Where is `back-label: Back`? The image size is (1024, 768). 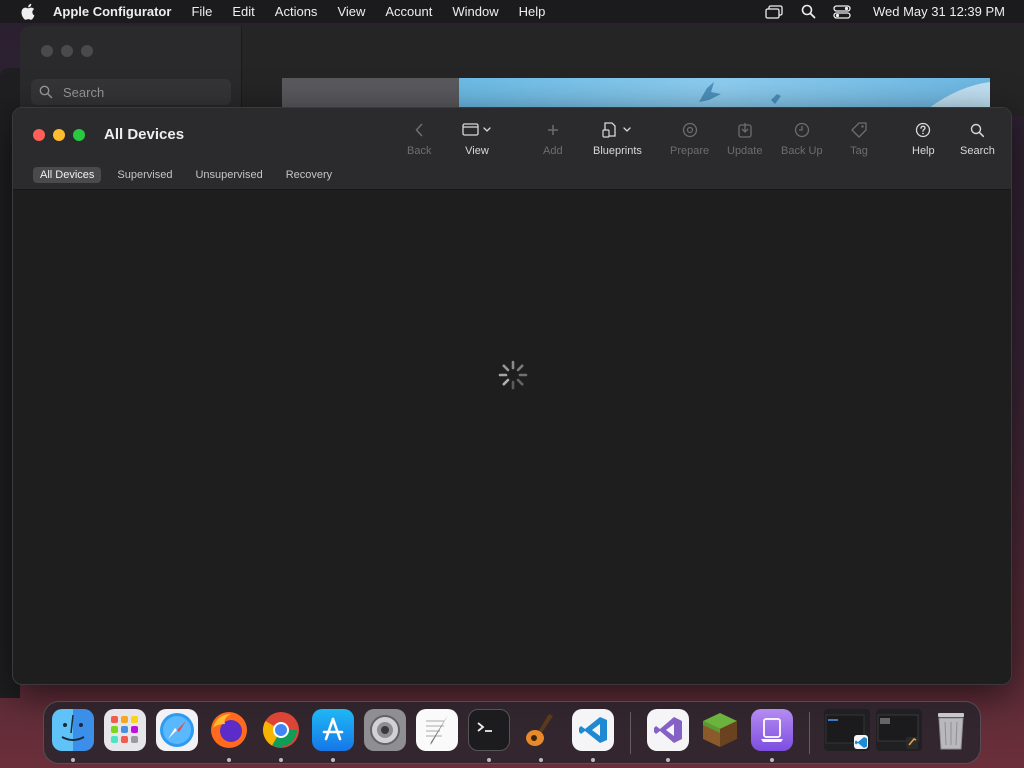
back-label: Back is located at coordinates (419, 151).